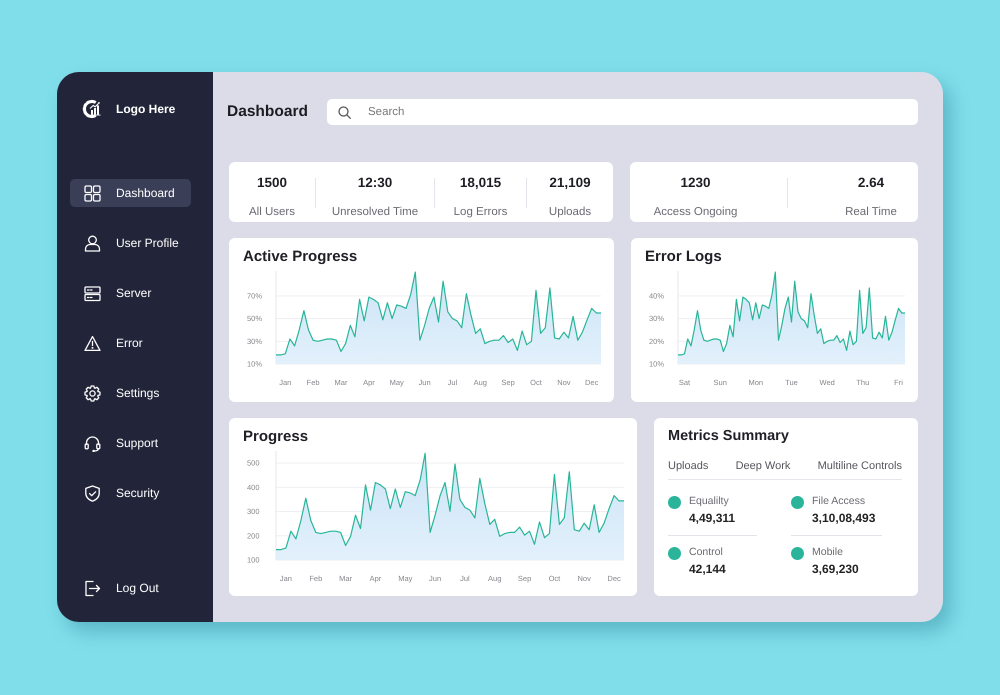  What do you see at coordinates (763, 466) in the screenshot?
I see `tab: Deep Work` at bounding box center [763, 466].